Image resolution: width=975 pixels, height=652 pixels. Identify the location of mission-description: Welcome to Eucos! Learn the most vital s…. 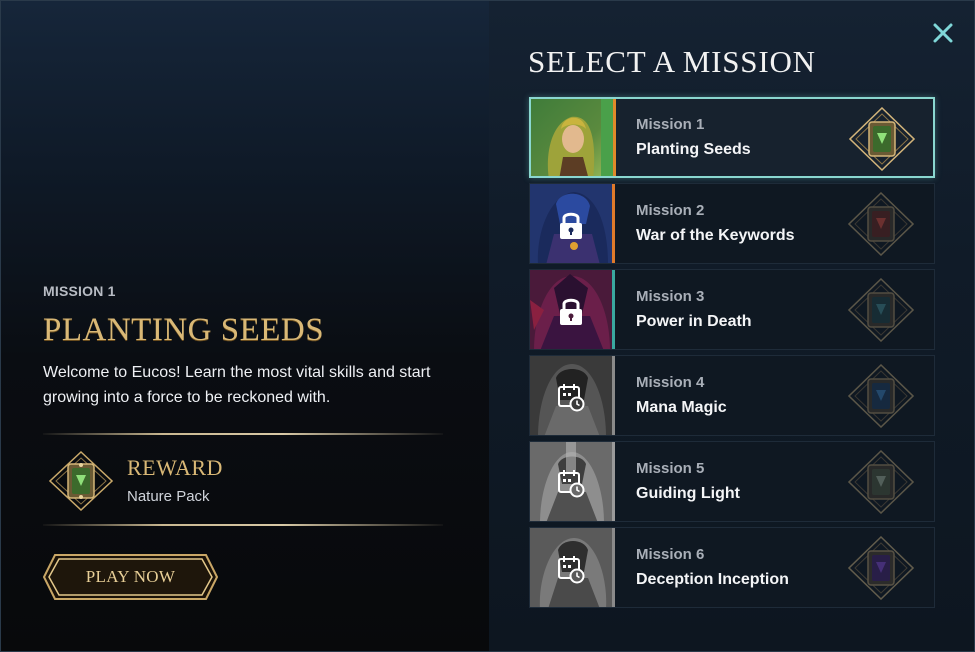
(237, 385).